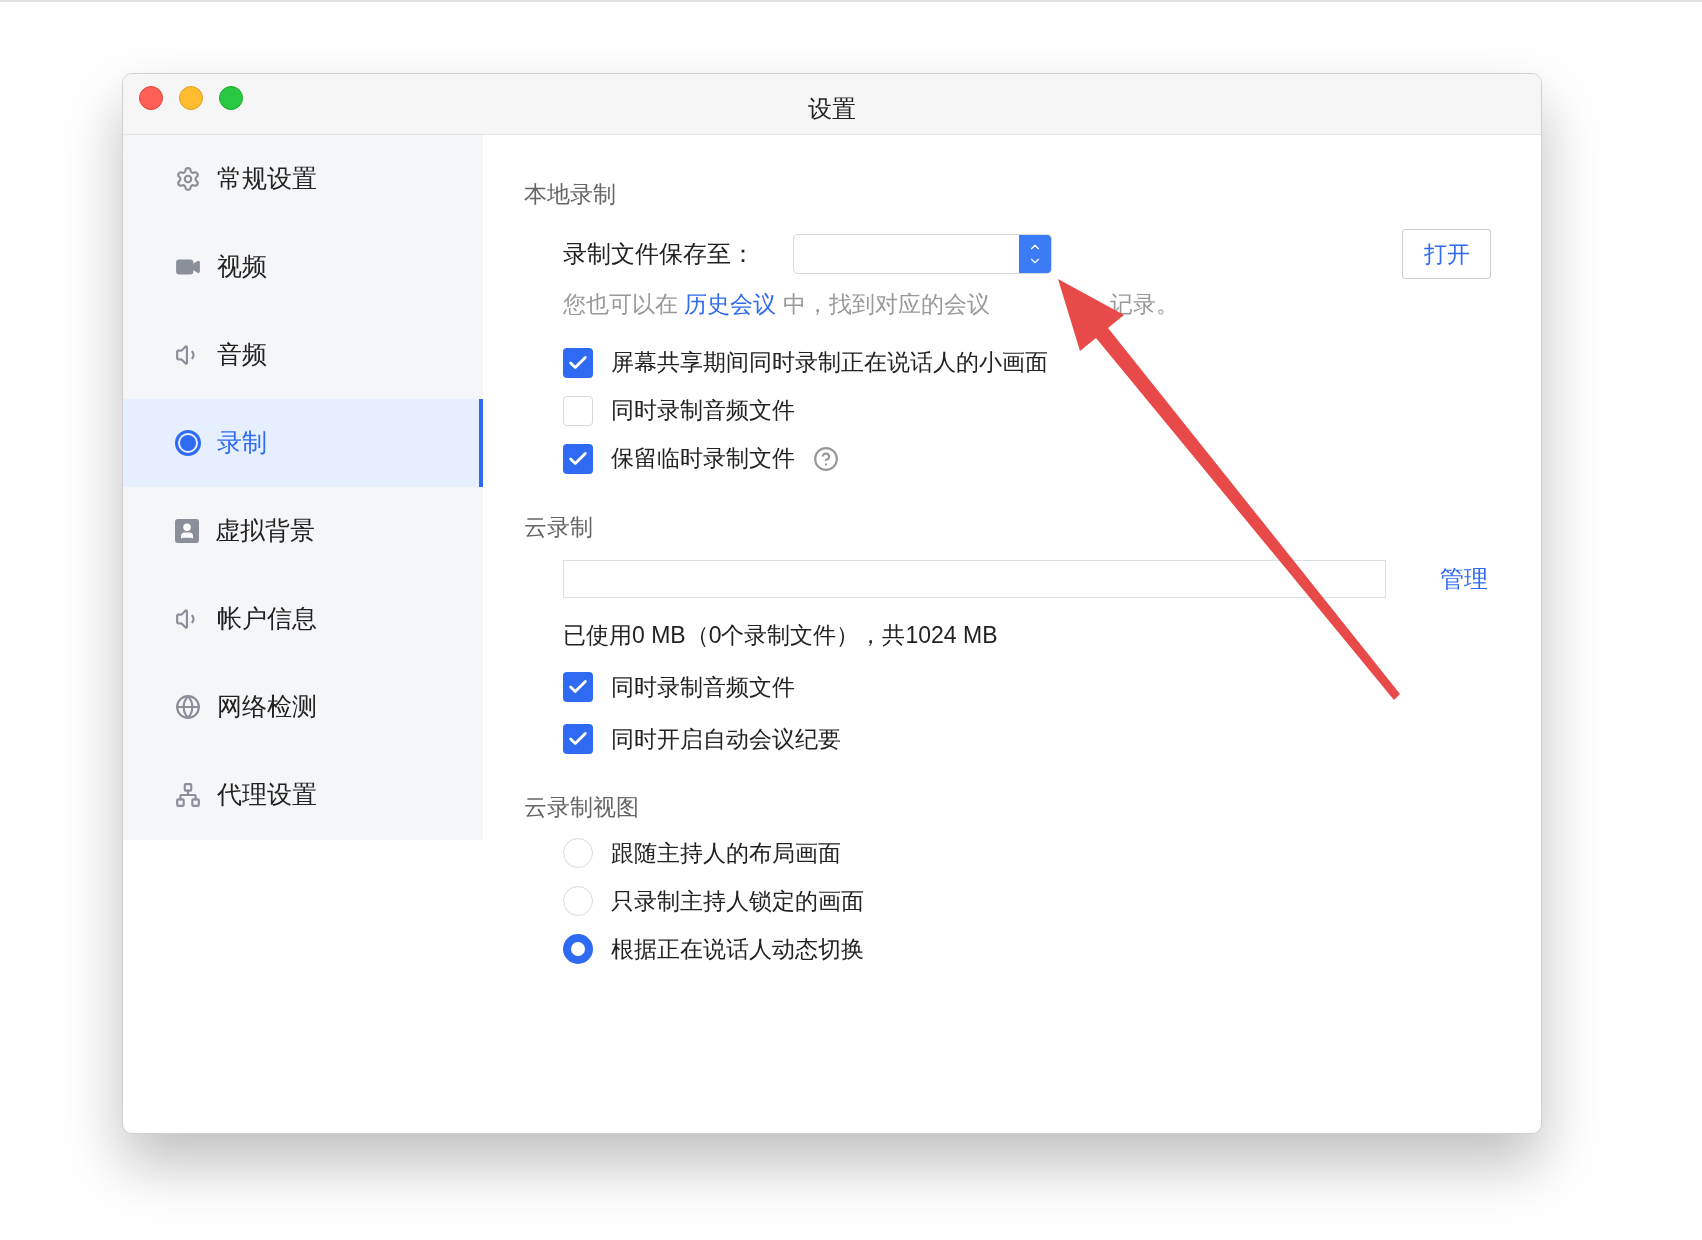 This screenshot has height=1240, width=1702. Describe the element at coordinates (188, 795) in the screenshot. I see `network-icon` at that location.